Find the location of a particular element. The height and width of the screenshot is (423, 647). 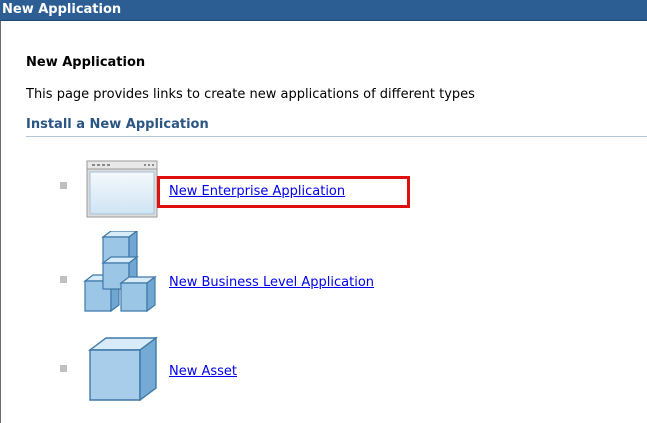

section-title: Install a New Application is located at coordinates (117, 124).